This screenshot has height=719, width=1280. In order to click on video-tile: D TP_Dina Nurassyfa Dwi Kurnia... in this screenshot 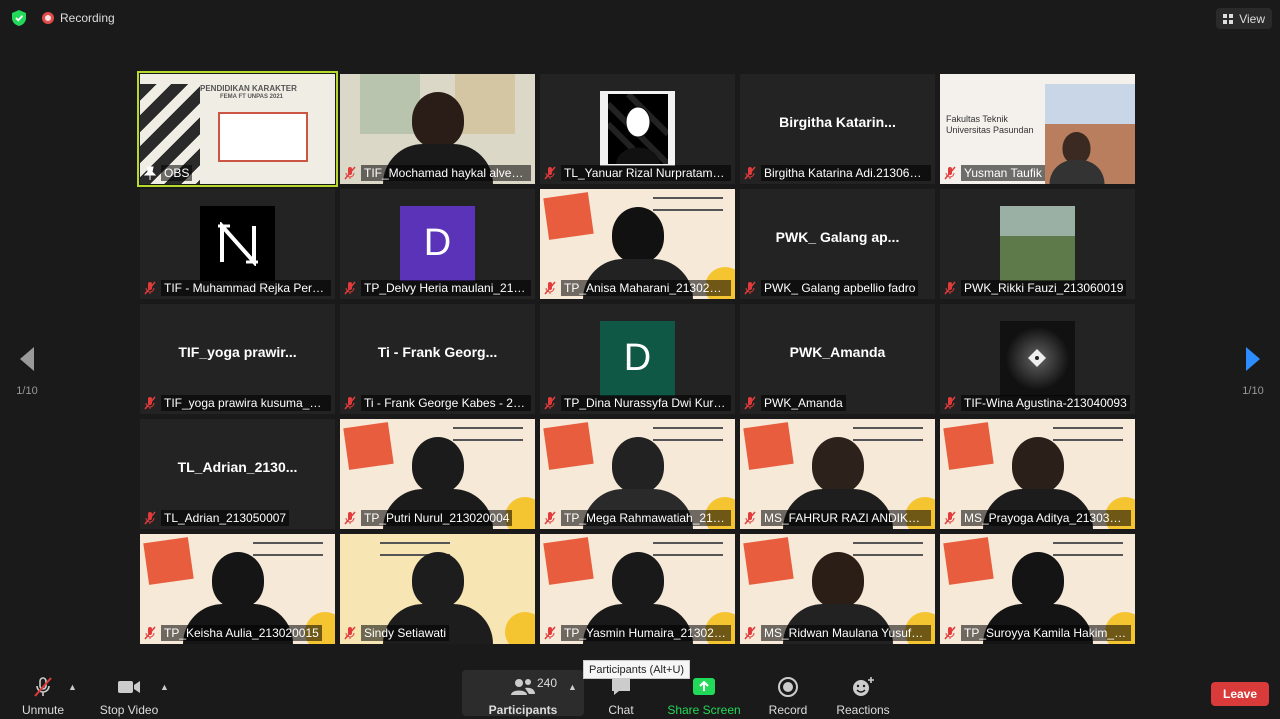, I will do `click(637, 359)`.